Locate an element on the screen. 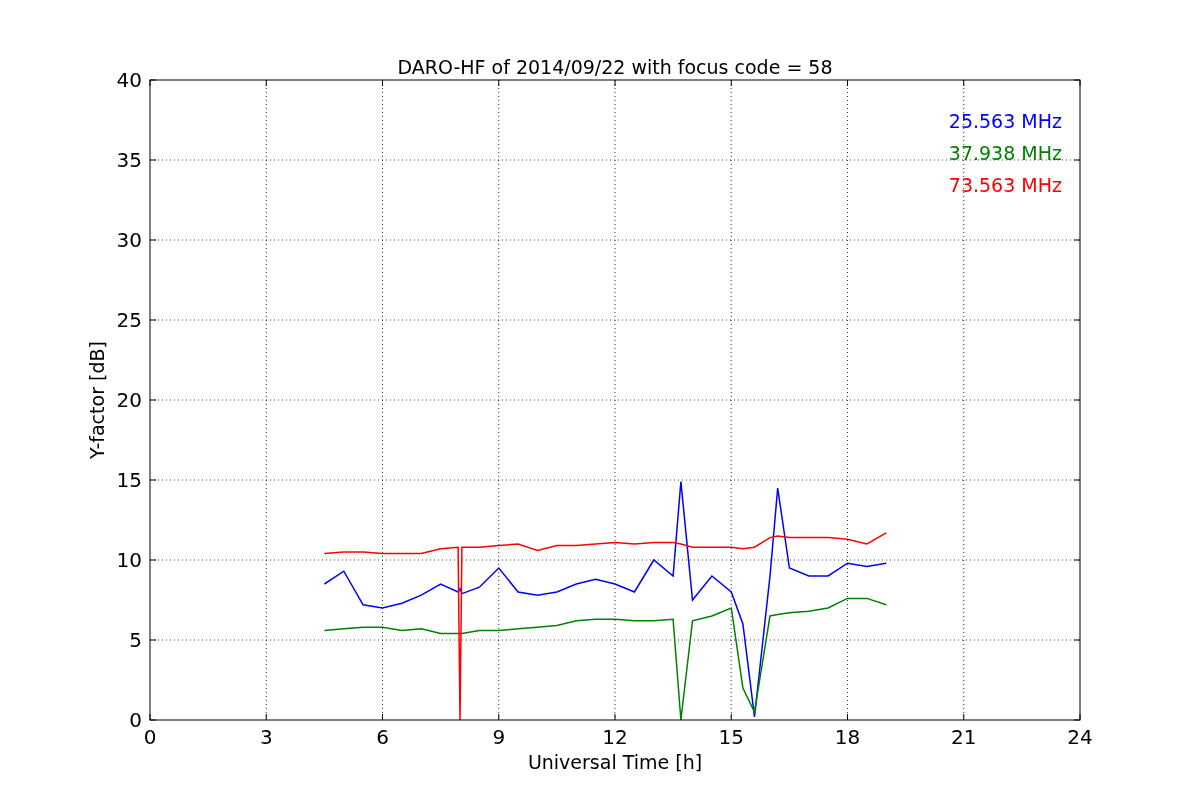 This screenshot has width=1200, height=800. y-axis-label: Y-factor [dB] is located at coordinates (97, 400).